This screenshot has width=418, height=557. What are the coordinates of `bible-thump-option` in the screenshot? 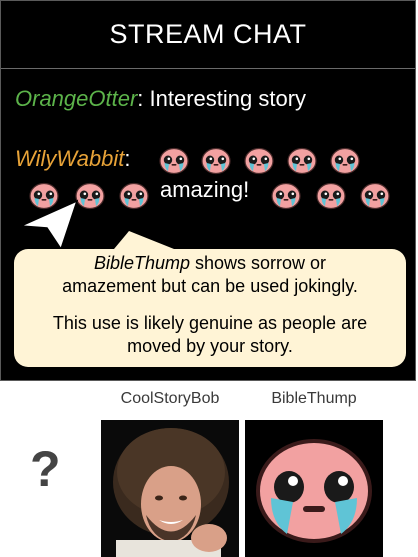 It's located at (314, 488).